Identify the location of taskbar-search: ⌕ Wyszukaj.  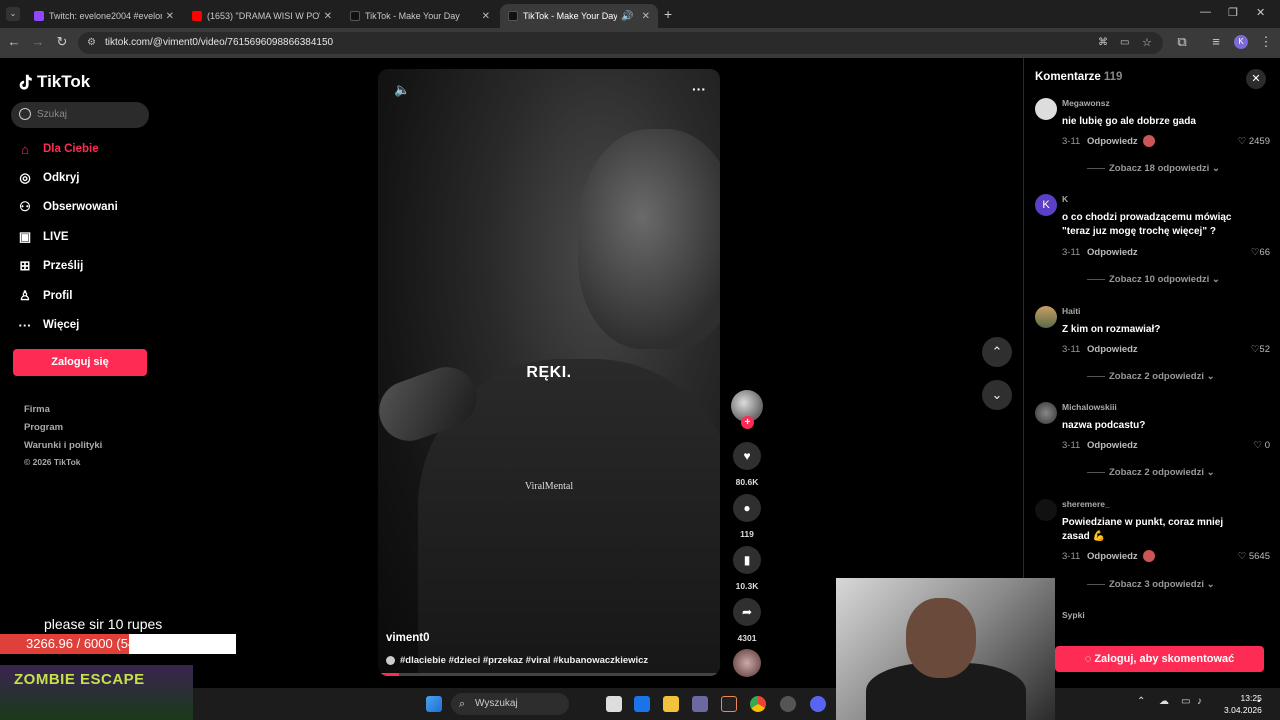
(510, 704).